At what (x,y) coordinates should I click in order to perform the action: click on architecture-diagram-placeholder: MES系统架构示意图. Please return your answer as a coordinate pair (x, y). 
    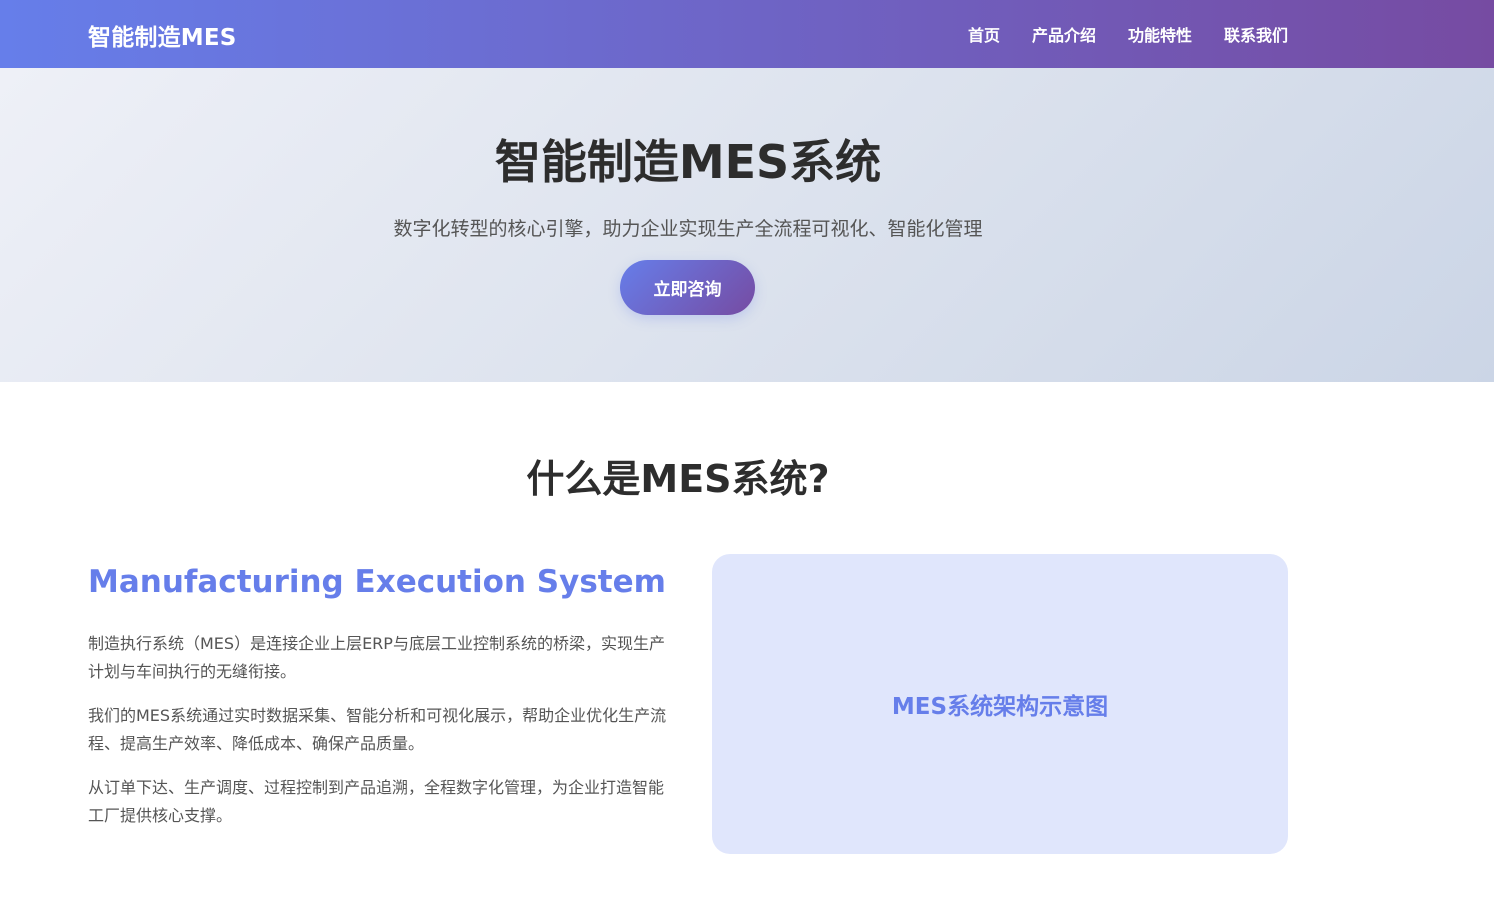
    Looking at the image, I should click on (1000, 704).